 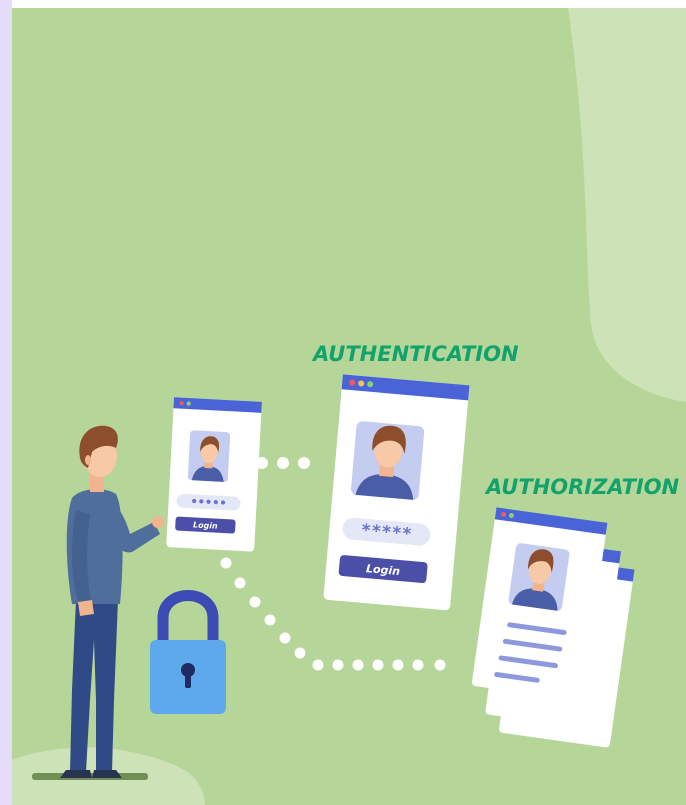 I want to click on authentication-heading: AUTHENTICATION, so click(x=415, y=354).